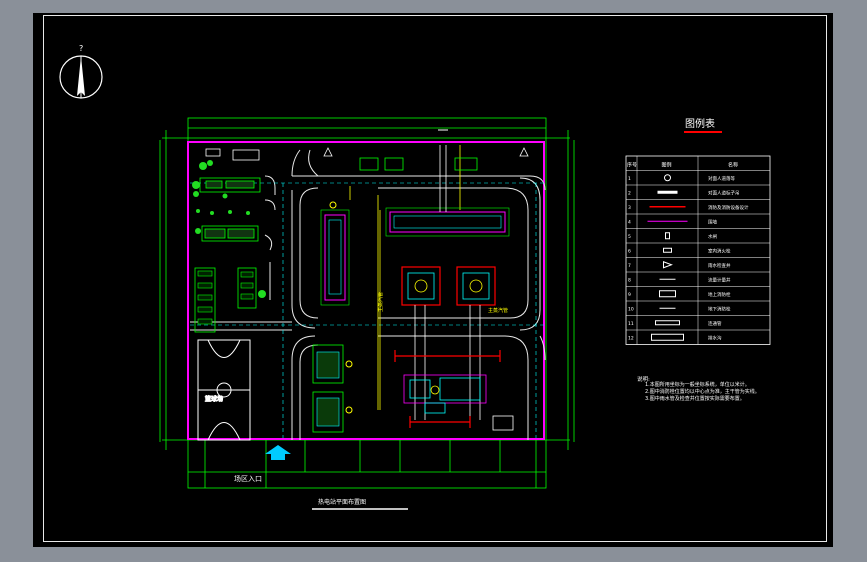 This screenshot has height=562, width=867. I want to click on main-hall-horizontal, so click(447, 183).